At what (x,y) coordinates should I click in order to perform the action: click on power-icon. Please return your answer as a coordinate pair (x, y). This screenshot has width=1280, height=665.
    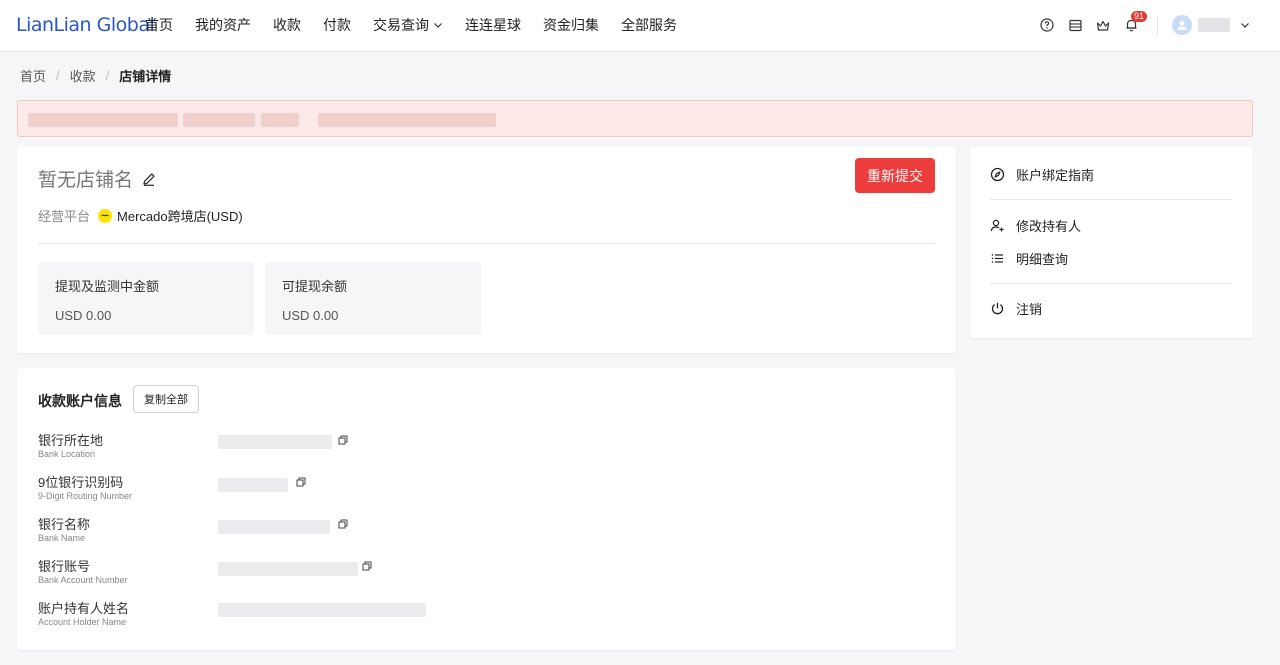
    Looking at the image, I should click on (997, 308).